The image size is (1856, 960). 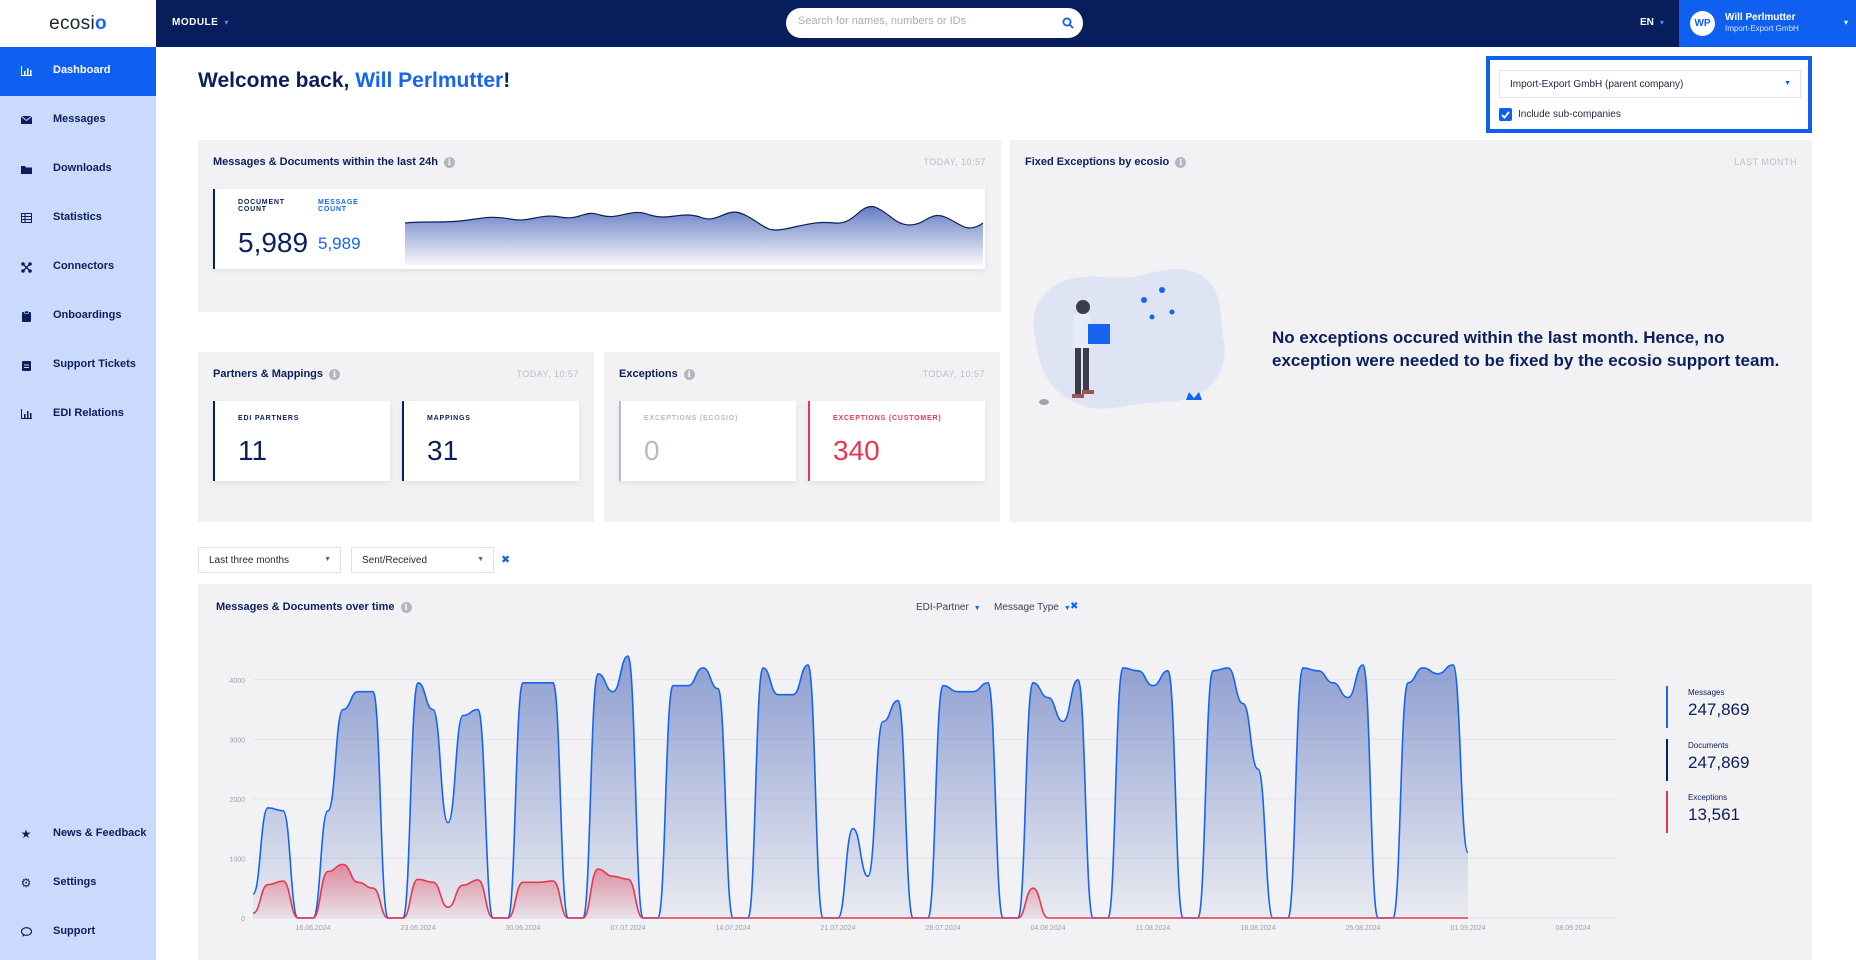 I want to click on logo-area: ecosio, so click(x=78, y=23).